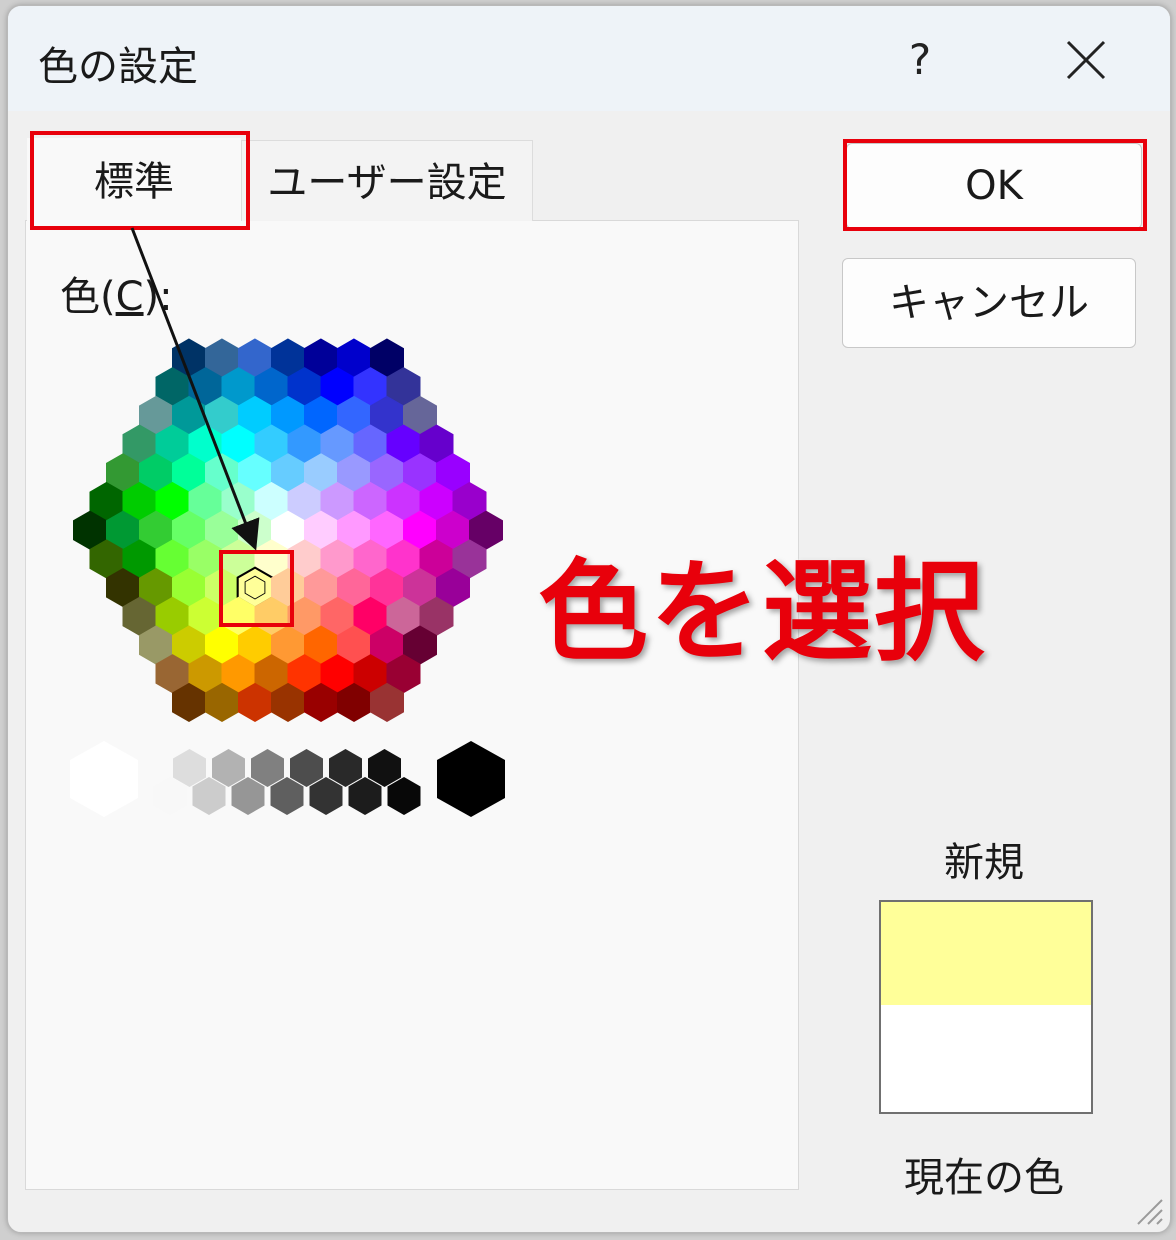 Image resolution: width=1176 pixels, height=1240 pixels. Describe the element at coordinates (140, 180) in the screenshot. I see `tab-highlight-box` at that location.